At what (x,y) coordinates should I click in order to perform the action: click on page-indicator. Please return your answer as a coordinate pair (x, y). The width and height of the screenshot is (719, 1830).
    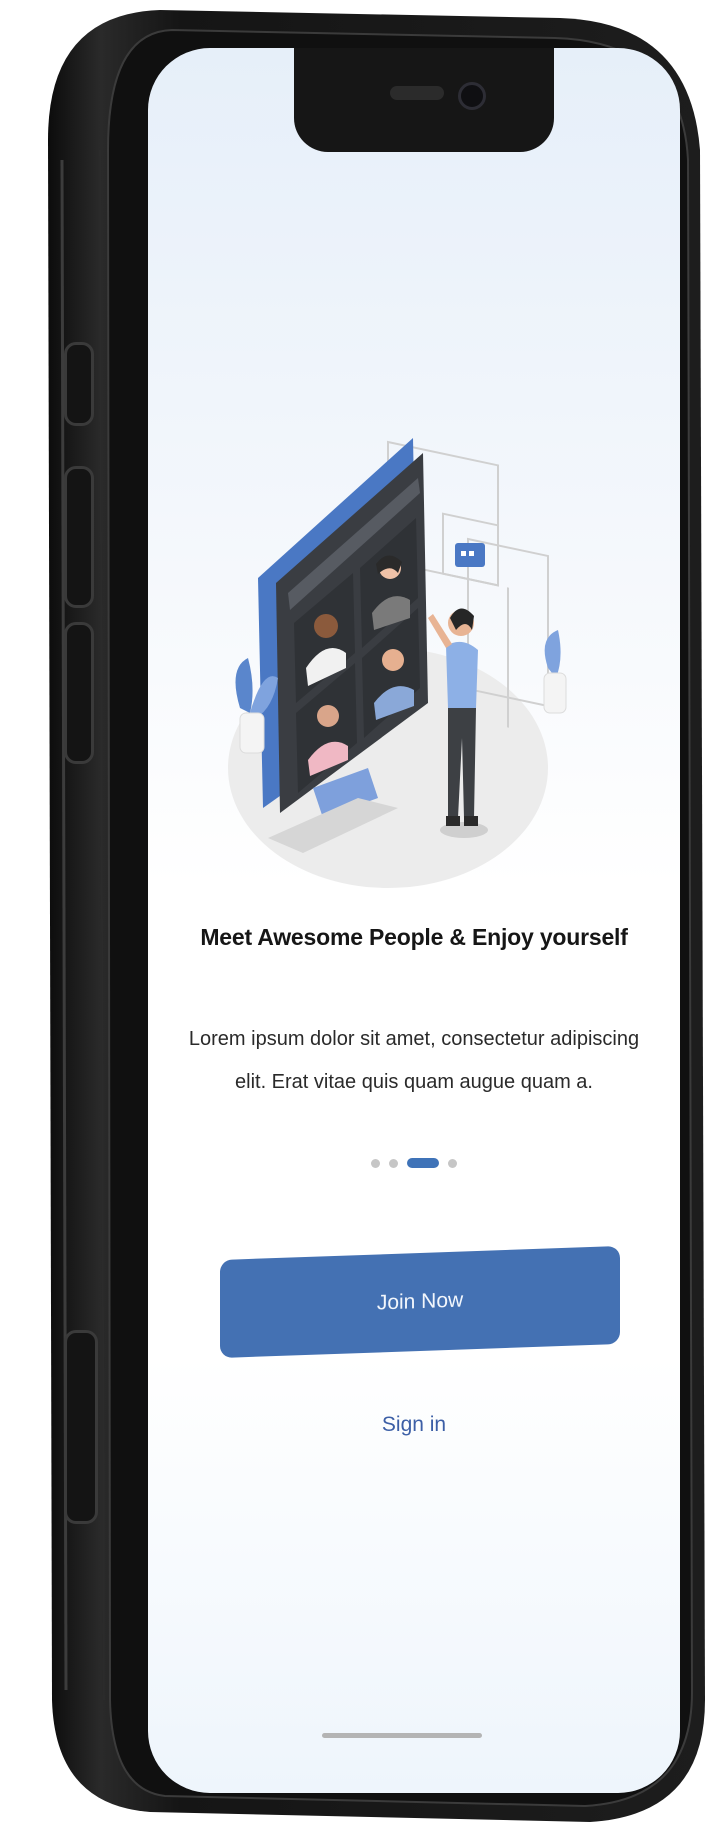
    Looking at the image, I should click on (414, 1163).